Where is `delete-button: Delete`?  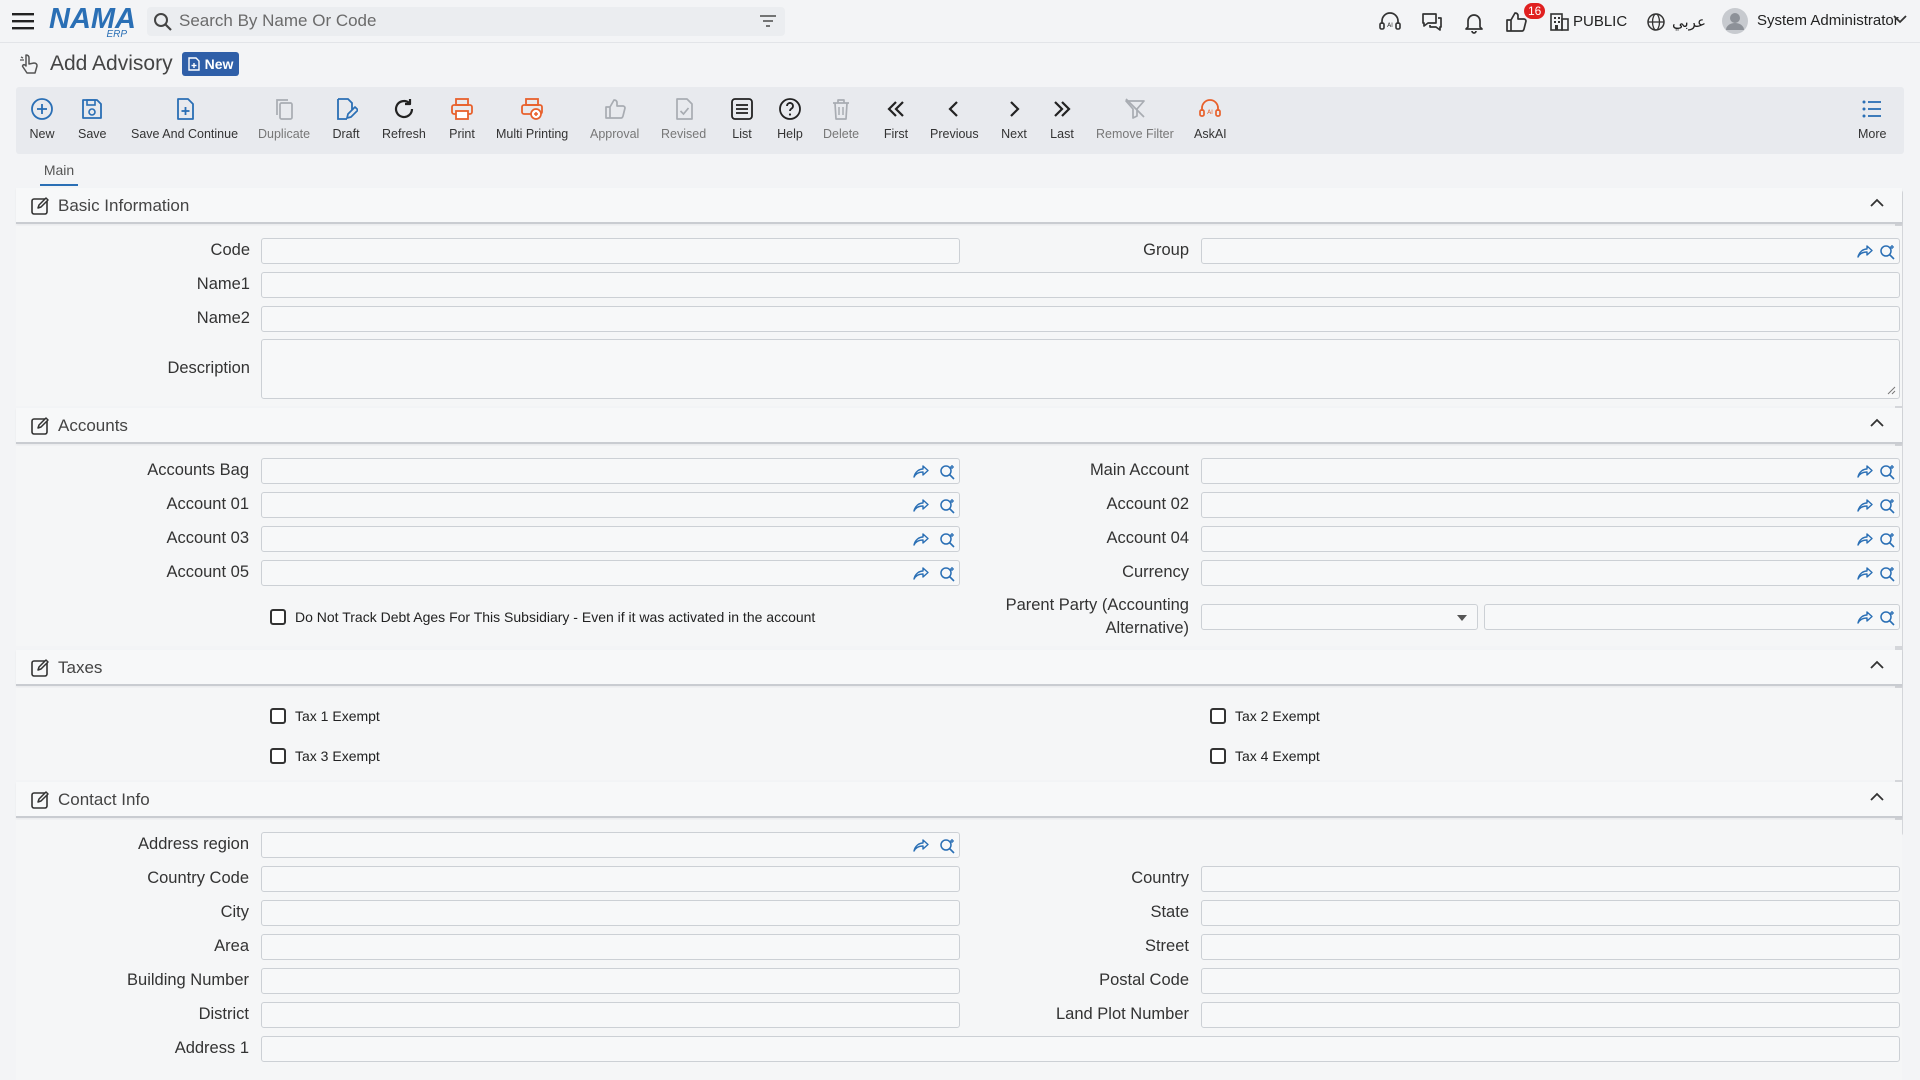
delete-button: Delete is located at coordinates (841, 118).